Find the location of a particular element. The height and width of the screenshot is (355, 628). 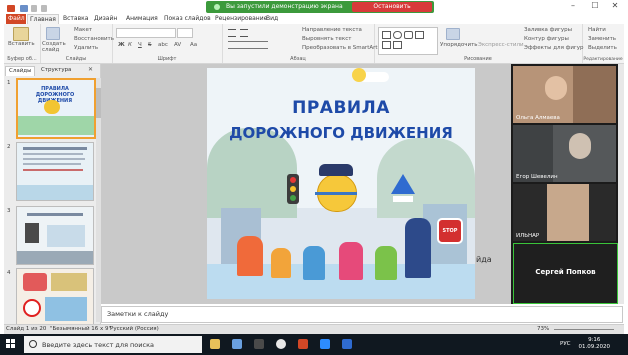

underline-button: Ч is located at coordinates (140, 45).